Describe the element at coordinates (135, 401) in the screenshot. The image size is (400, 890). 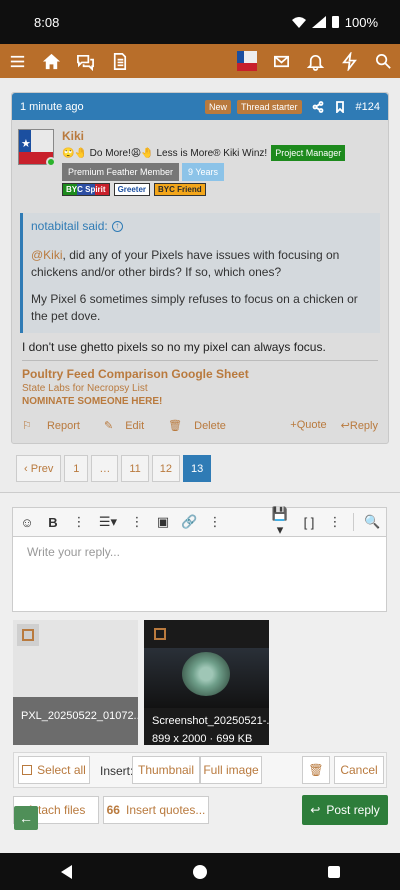
I see `signature-link-3: NOMINATE SOMEONE HERE!` at that location.